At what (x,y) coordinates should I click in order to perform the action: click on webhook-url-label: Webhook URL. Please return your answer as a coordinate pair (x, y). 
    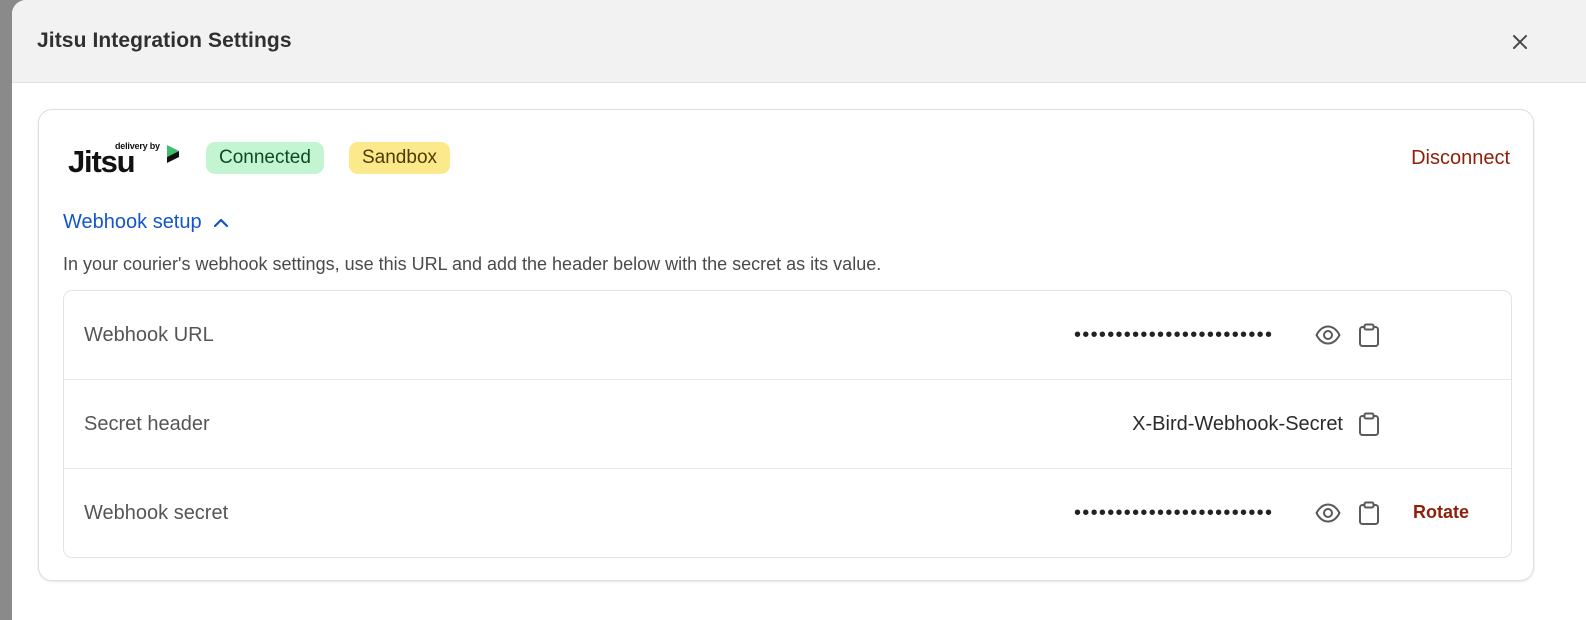
    Looking at the image, I should click on (149, 335).